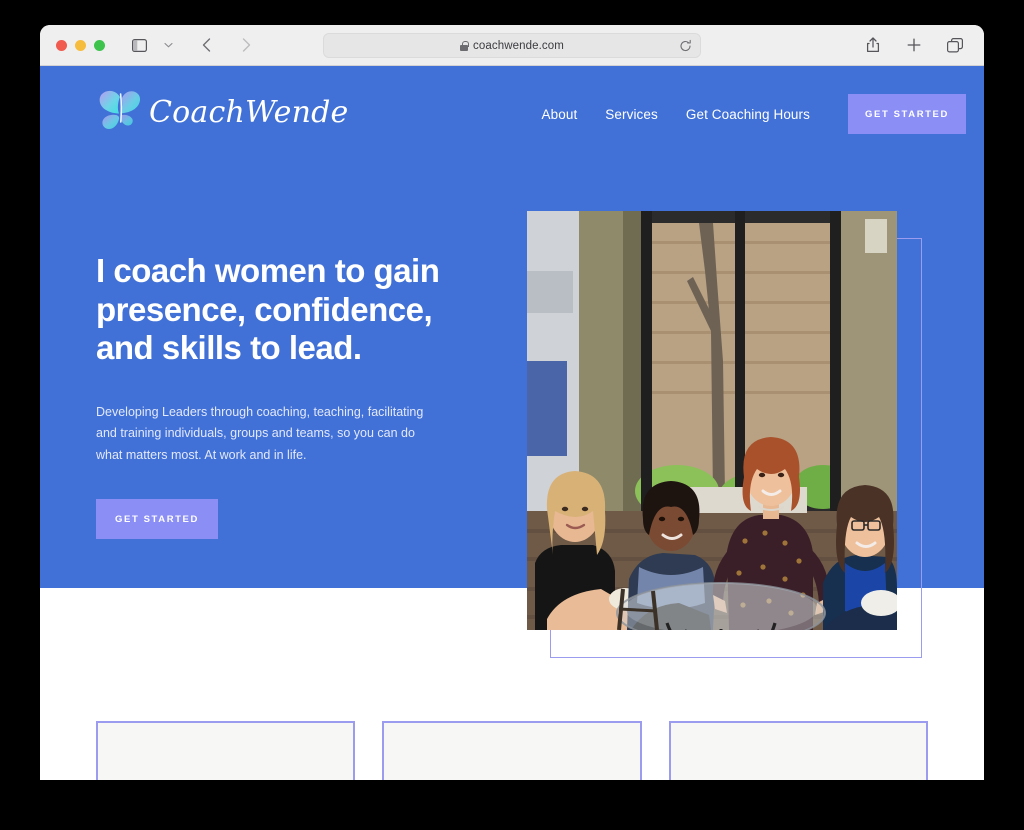 The image size is (1024, 830). Describe the element at coordinates (907, 114) in the screenshot. I see `header-get-started-button: GET STARTED` at that location.